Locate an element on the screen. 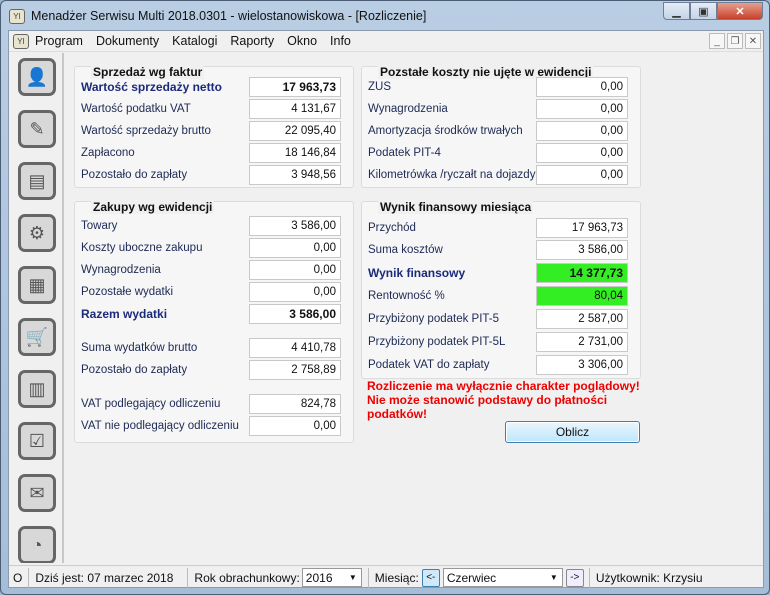 This screenshot has height=595, width=770. field-label: Rentowność % is located at coordinates (406, 296).